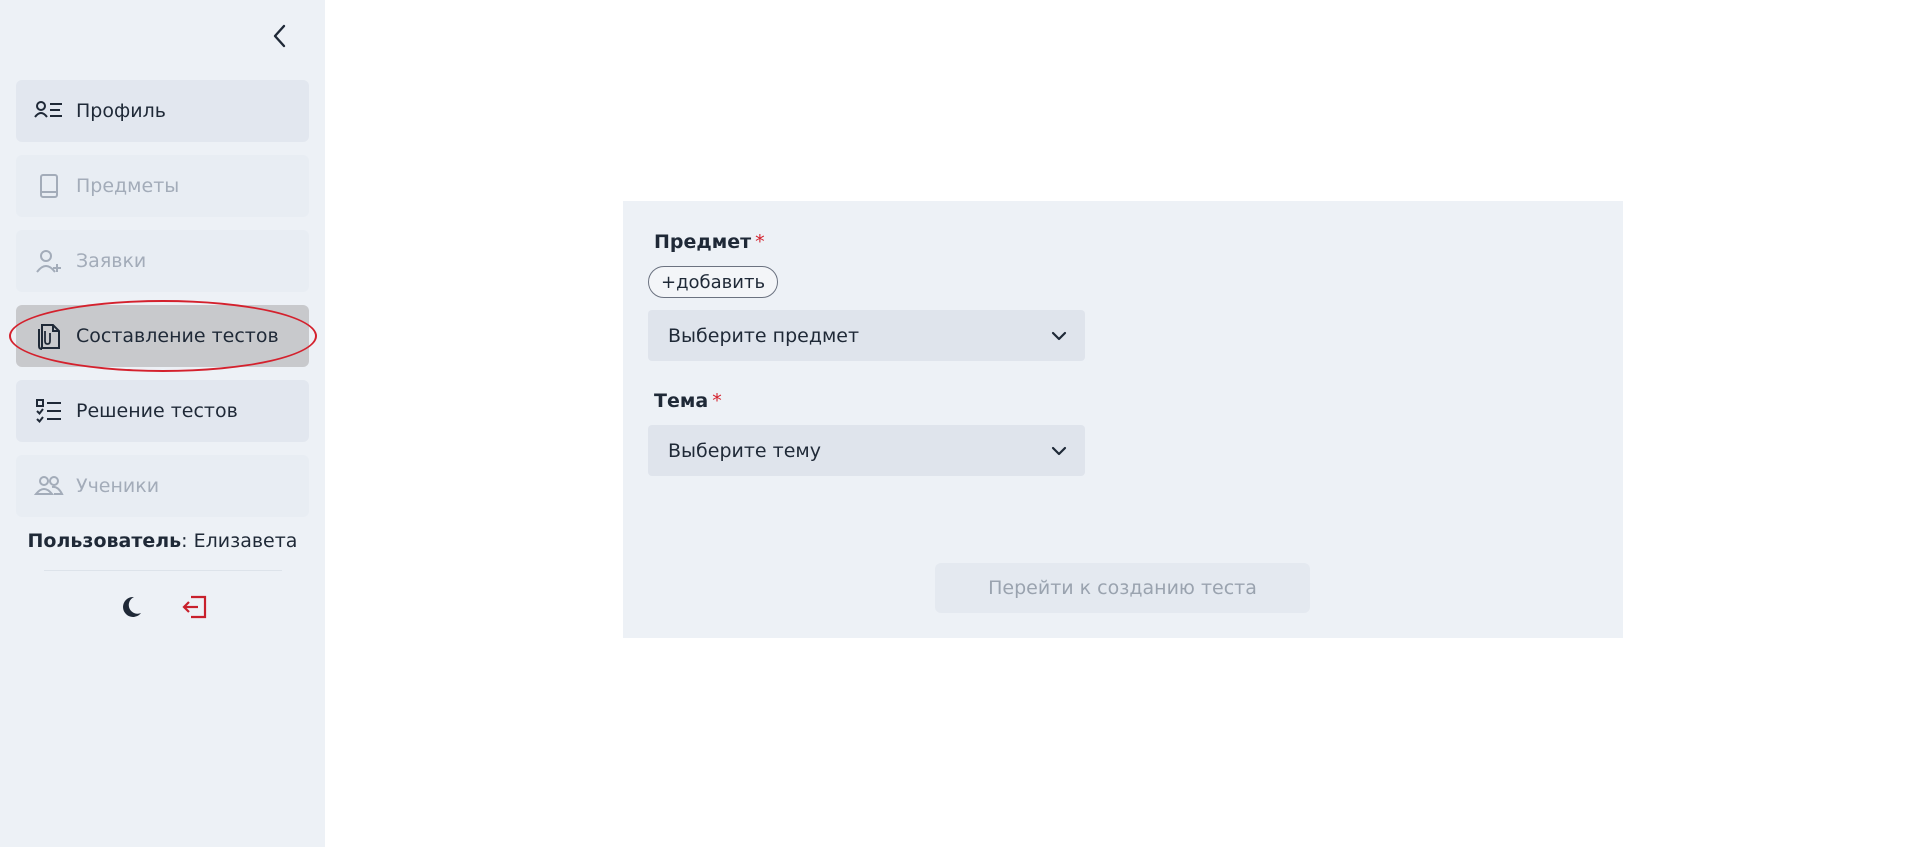  I want to click on topic-select-value: Выберите тему, so click(744, 450).